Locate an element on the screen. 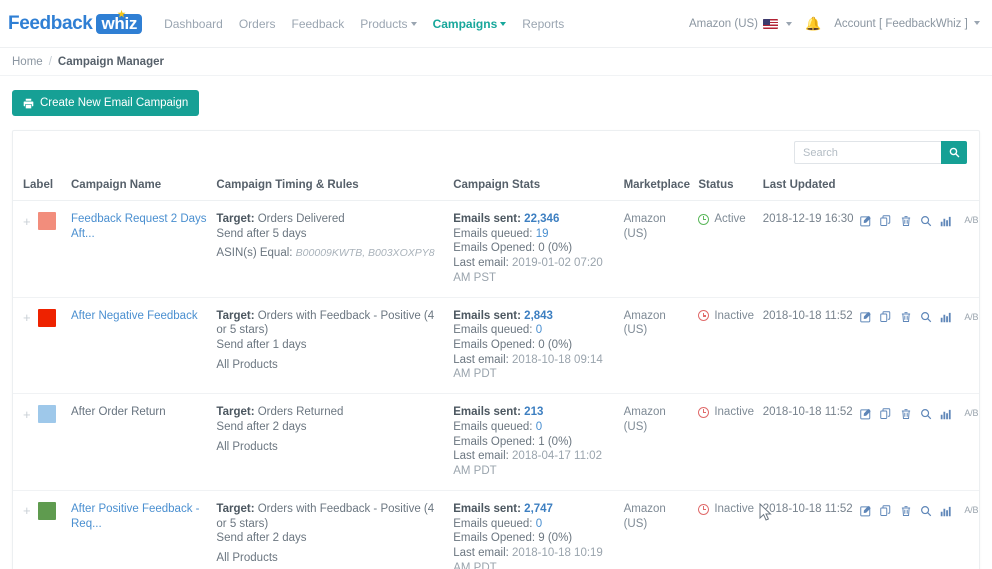  nav-item-dashboard: Dashboard is located at coordinates (193, 24).